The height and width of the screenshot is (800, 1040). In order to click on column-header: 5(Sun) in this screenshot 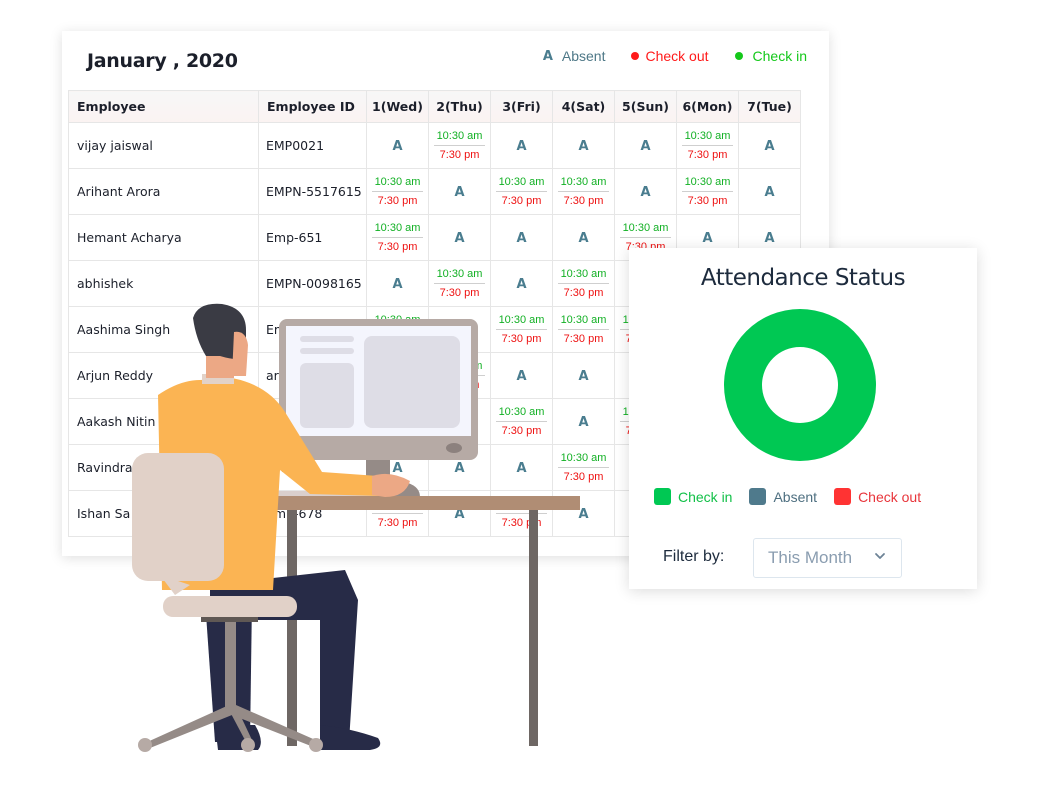, I will do `click(645, 106)`.